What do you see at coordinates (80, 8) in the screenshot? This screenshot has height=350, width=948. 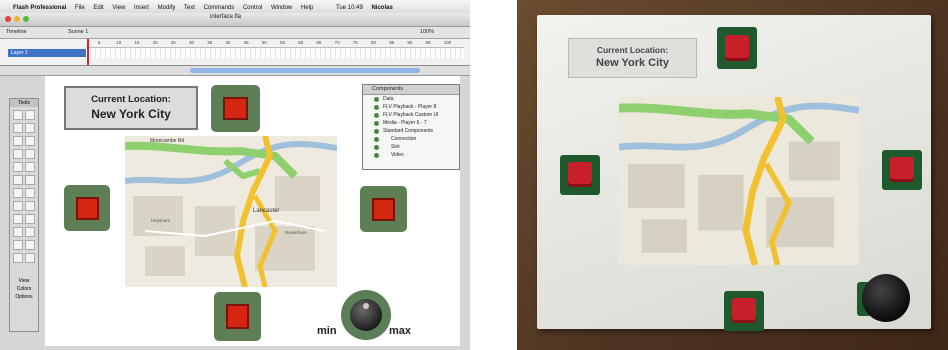 I see `menu-file: File` at bounding box center [80, 8].